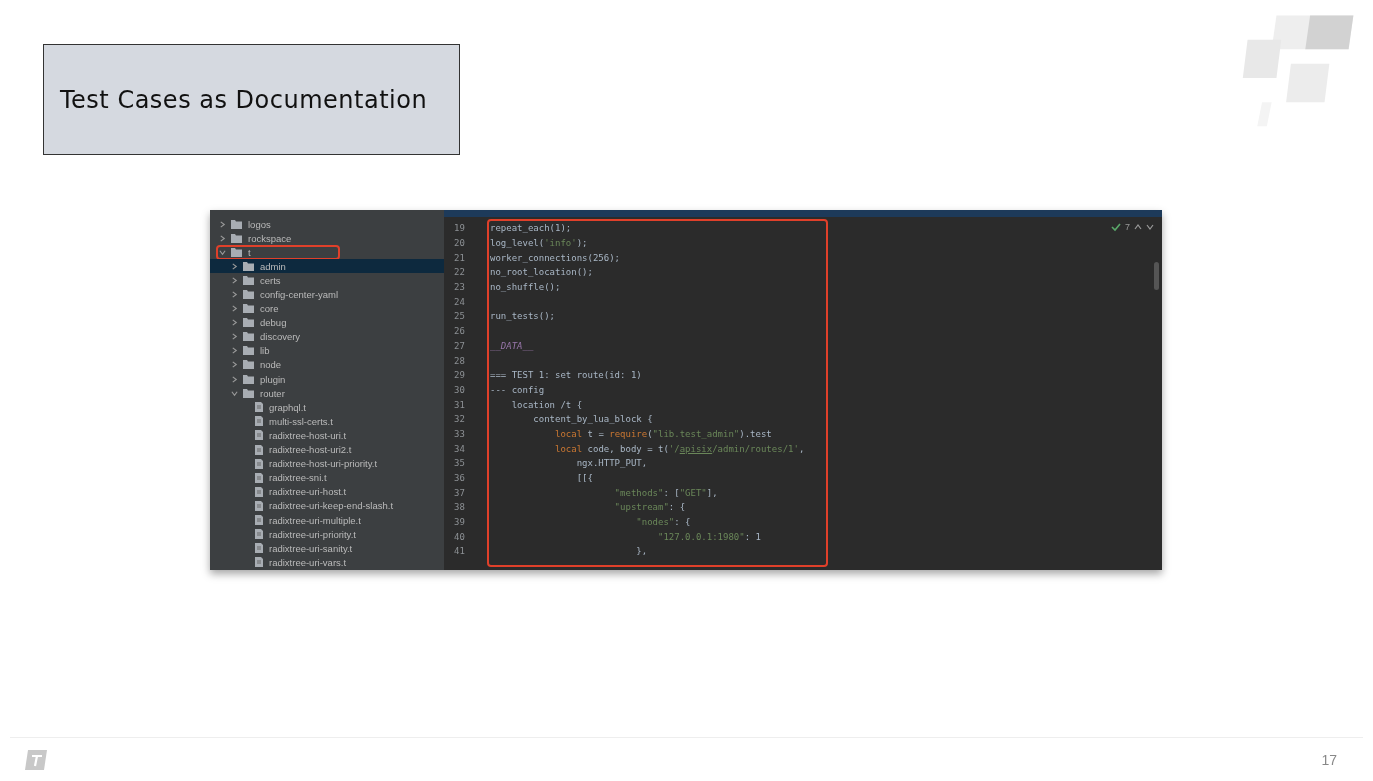  What do you see at coordinates (327, 336) in the screenshot?
I see `tree-item: discovery` at bounding box center [327, 336].